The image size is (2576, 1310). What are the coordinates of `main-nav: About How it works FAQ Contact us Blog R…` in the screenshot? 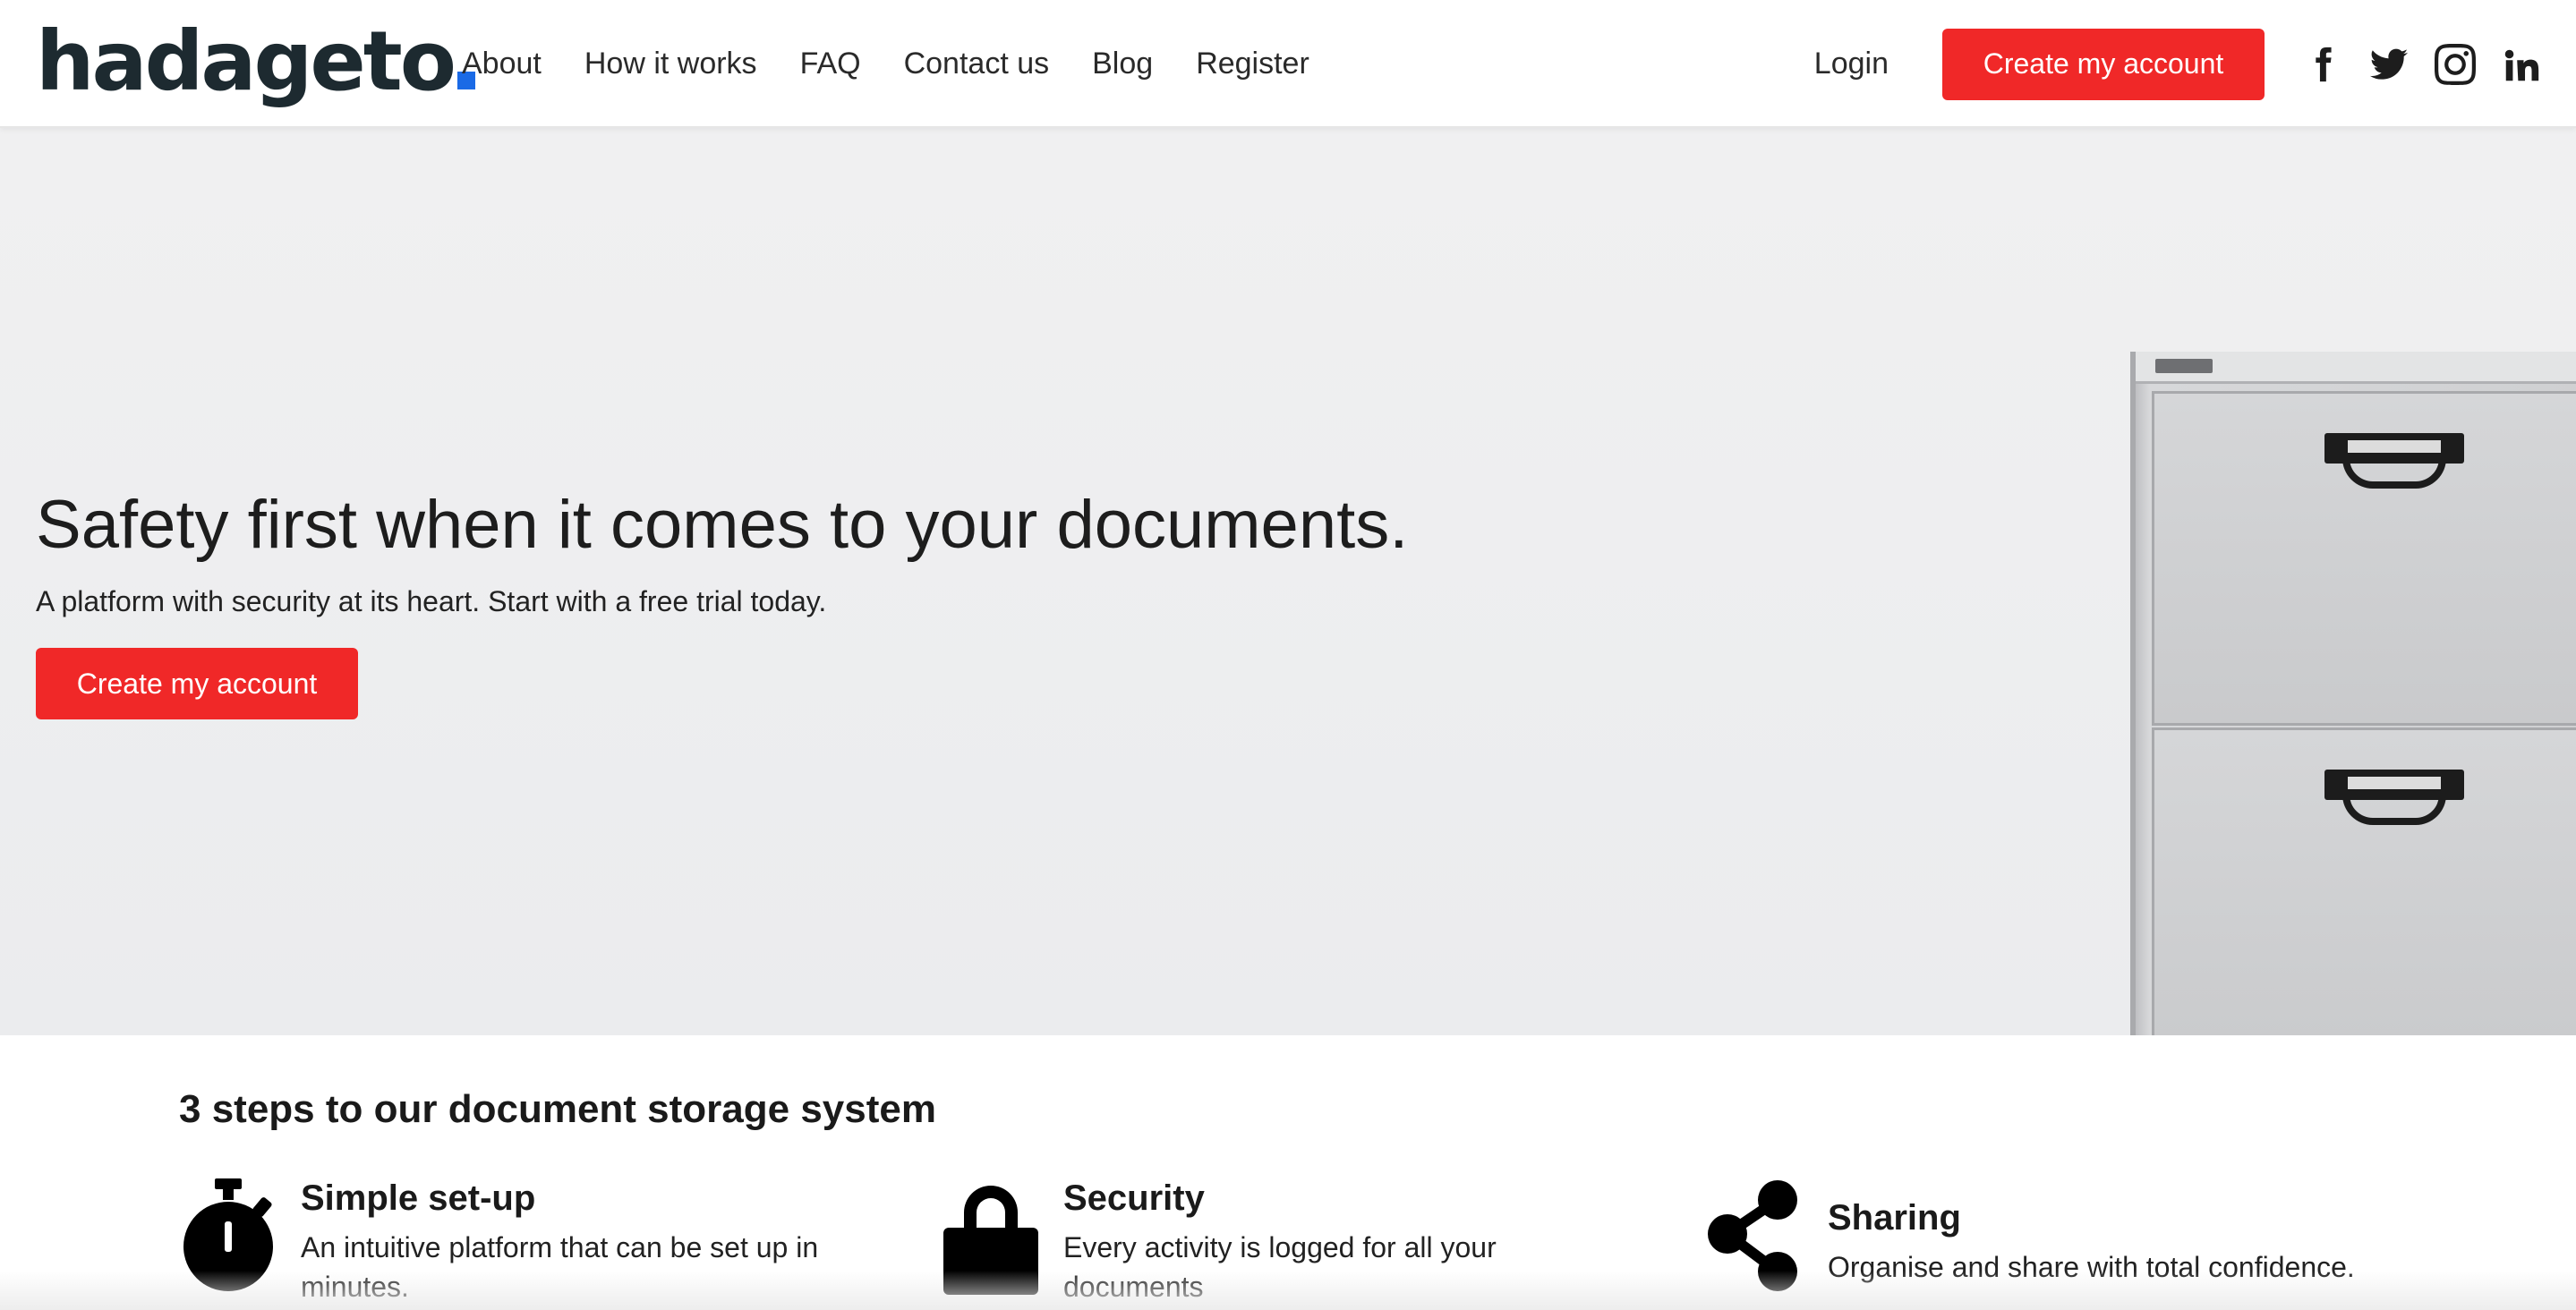 It's located at (885, 64).